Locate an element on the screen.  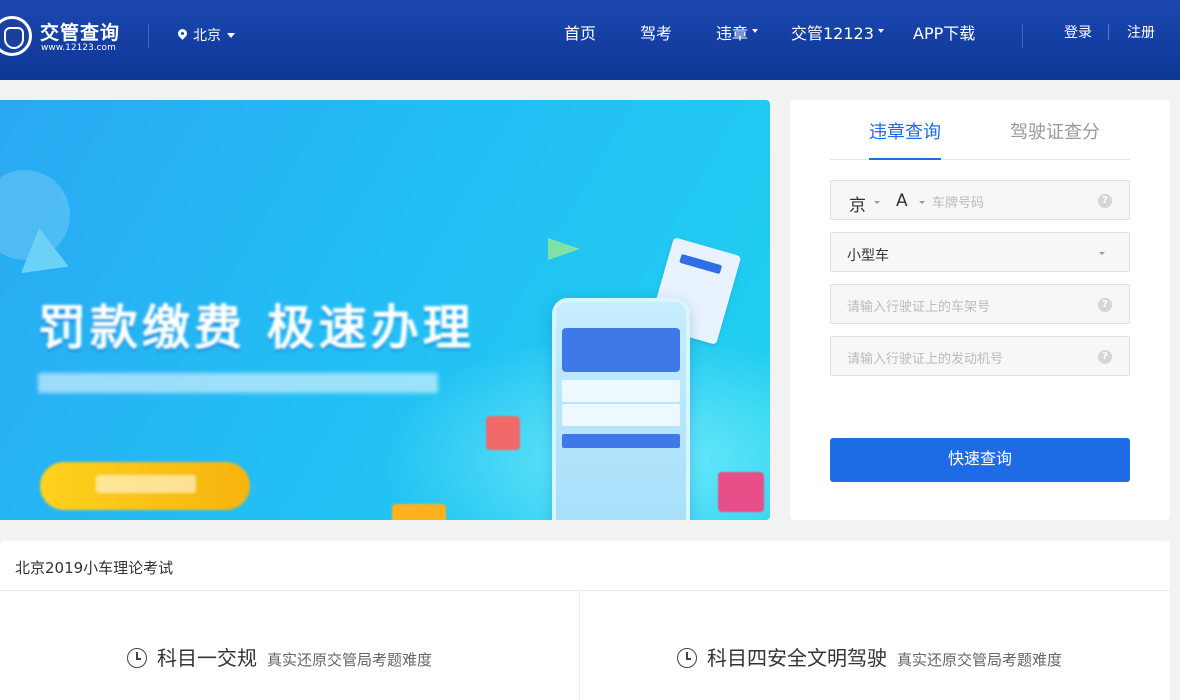
tab-violation-query: 违章查询 is located at coordinates (905, 131).